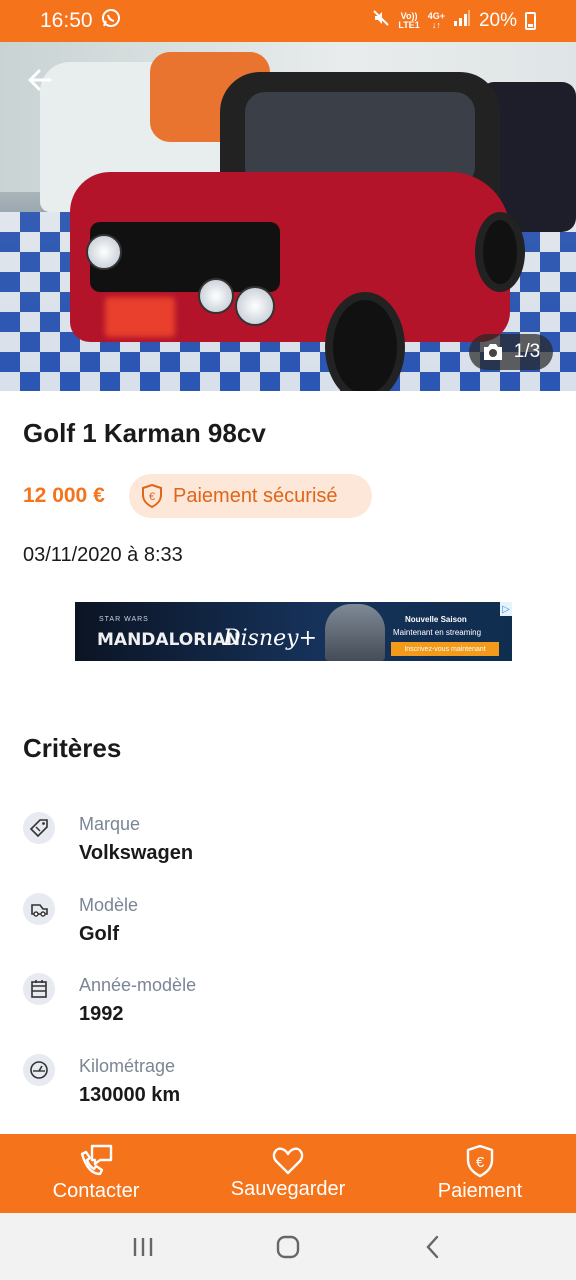 The height and width of the screenshot is (1280, 576). I want to click on heart-icon, so click(288, 1161).